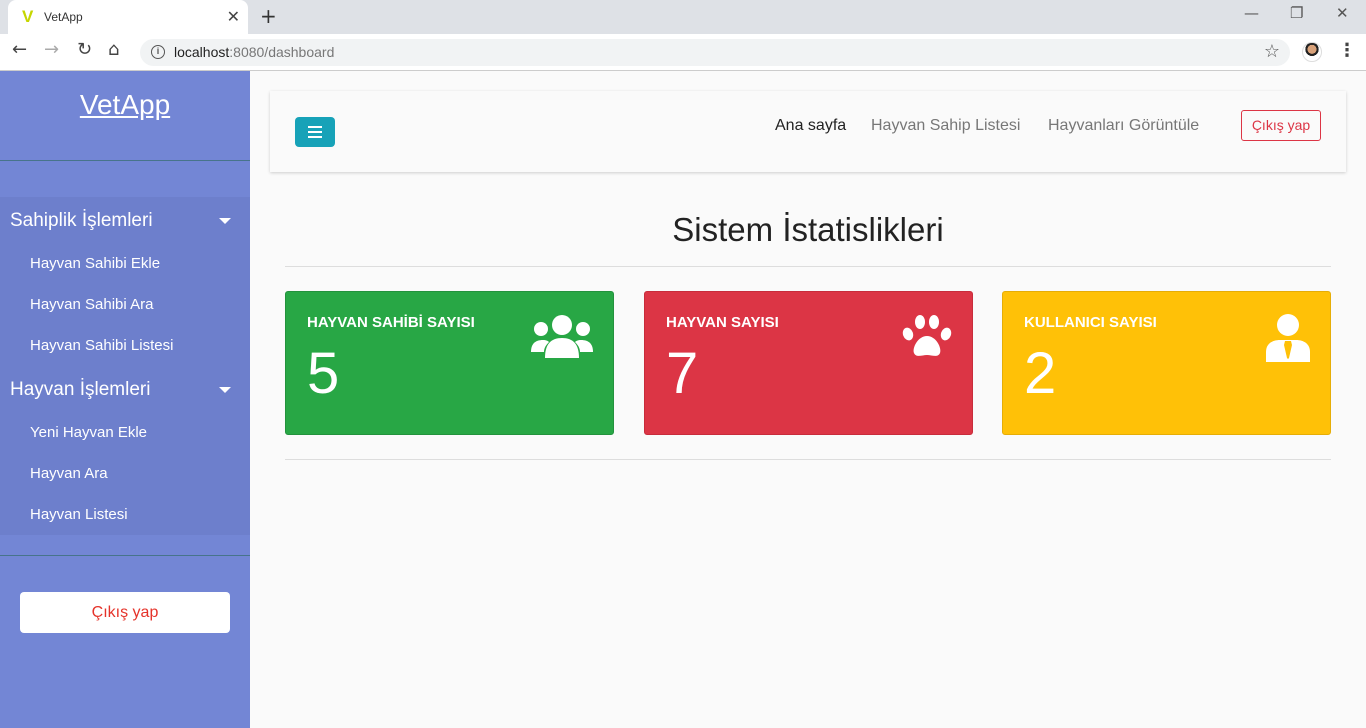 The width and height of the screenshot is (1366, 728). Describe the element at coordinates (1312, 52) in the screenshot. I see `profile-avatar` at that location.